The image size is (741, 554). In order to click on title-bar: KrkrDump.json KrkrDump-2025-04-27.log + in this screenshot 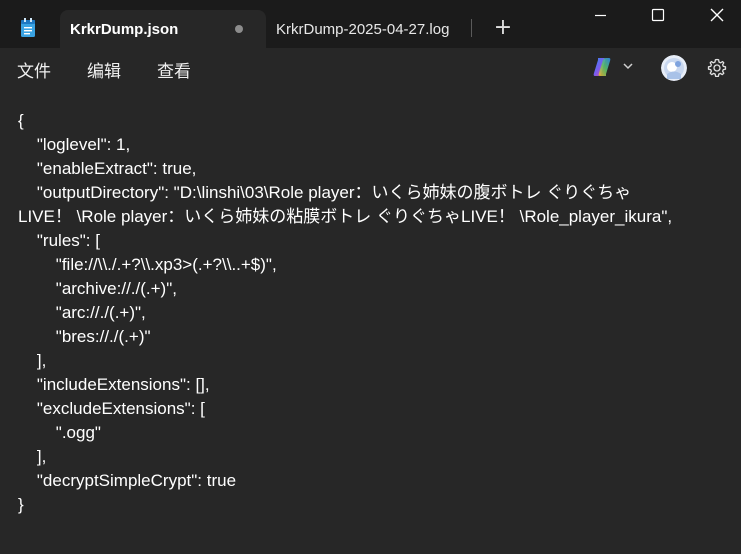, I will do `click(370, 24)`.